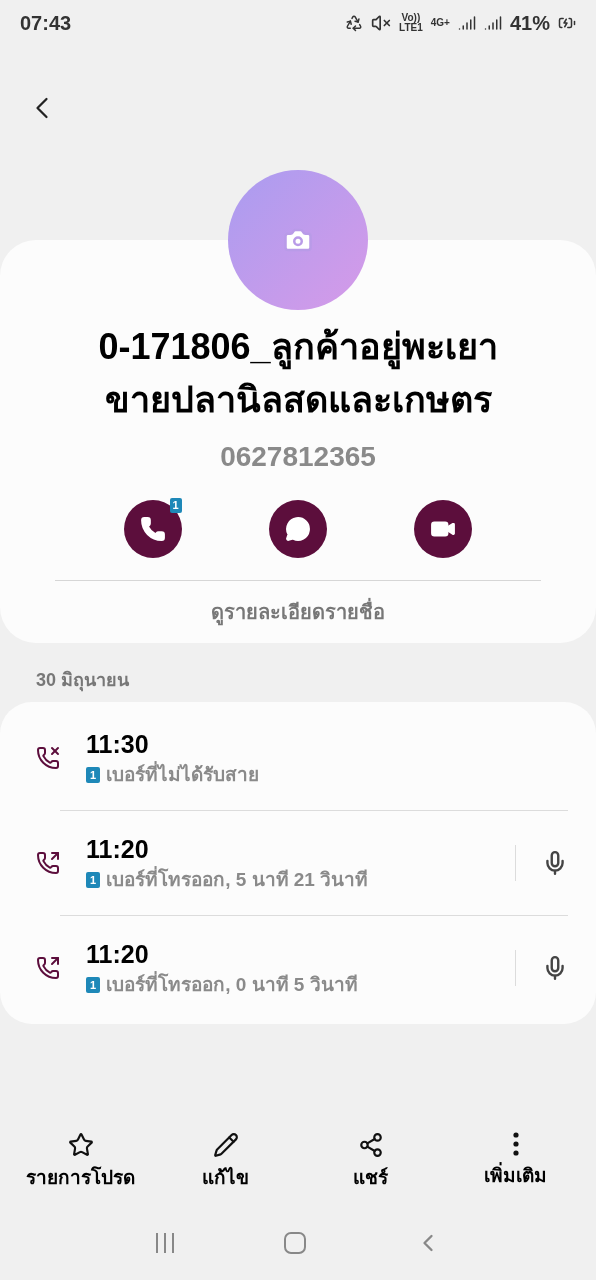 The width and height of the screenshot is (596, 1280). What do you see at coordinates (298, 457) in the screenshot?
I see `phone-number: 0627812365` at bounding box center [298, 457].